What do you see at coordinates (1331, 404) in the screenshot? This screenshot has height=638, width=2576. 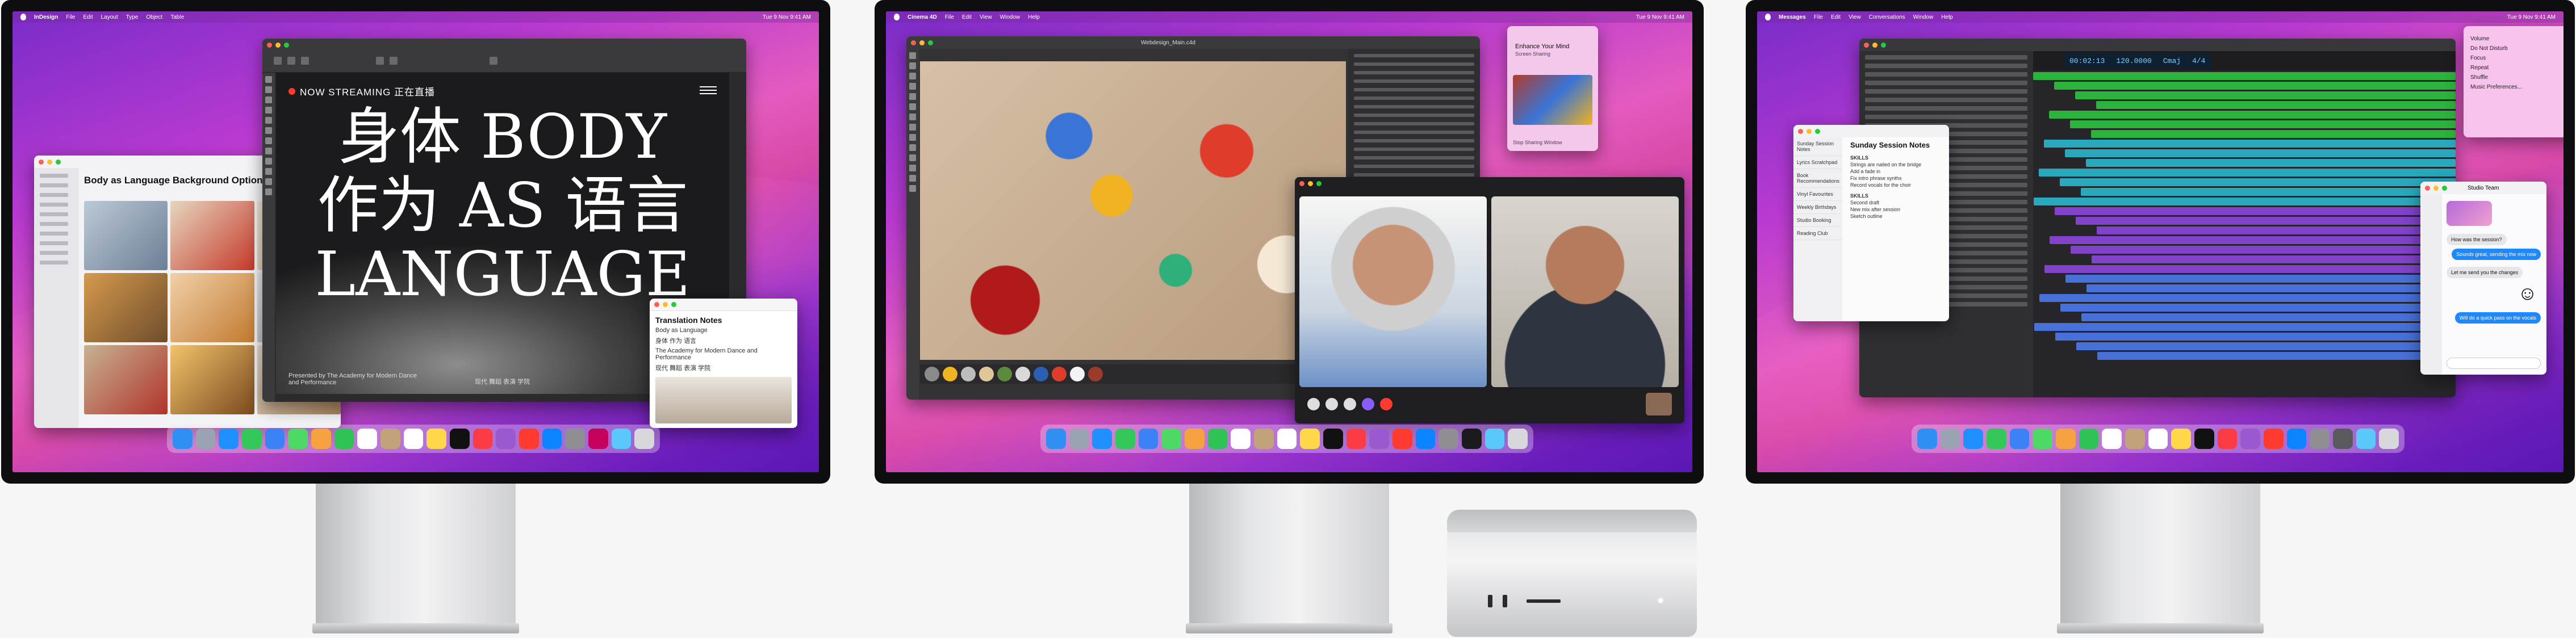 I see `microphone-icon` at bounding box center [1331, 404].